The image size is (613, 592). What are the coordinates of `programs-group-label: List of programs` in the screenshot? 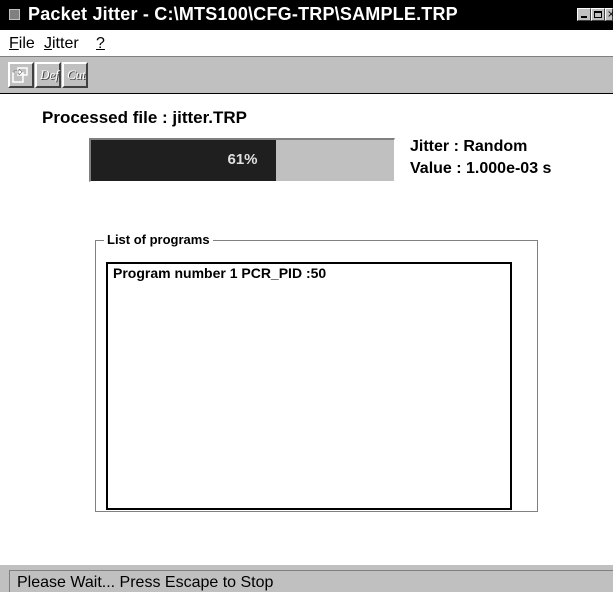 It's located at (158, 239).